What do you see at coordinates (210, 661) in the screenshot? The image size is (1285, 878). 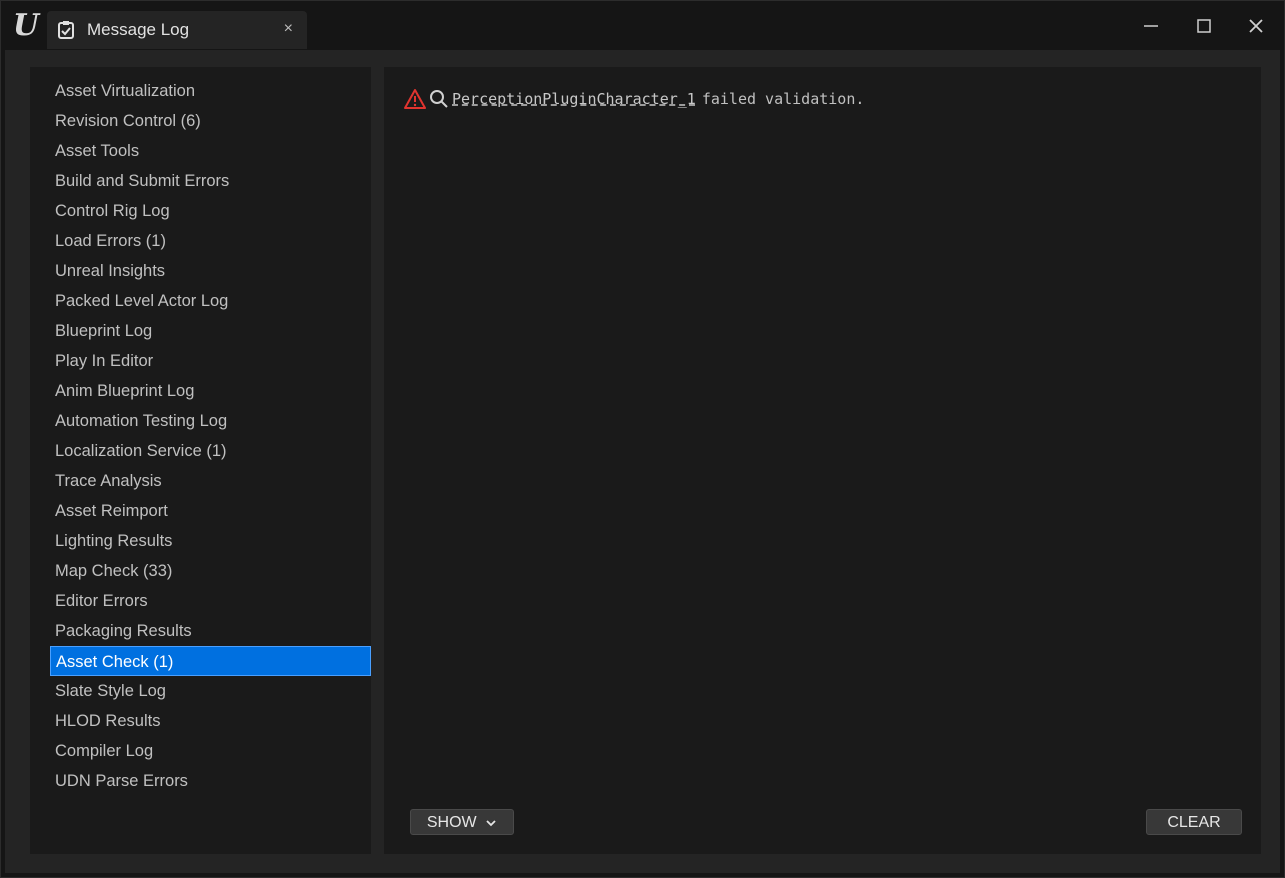 I see `category-item: Asset Check (1)` at bounding box center [210, 661].